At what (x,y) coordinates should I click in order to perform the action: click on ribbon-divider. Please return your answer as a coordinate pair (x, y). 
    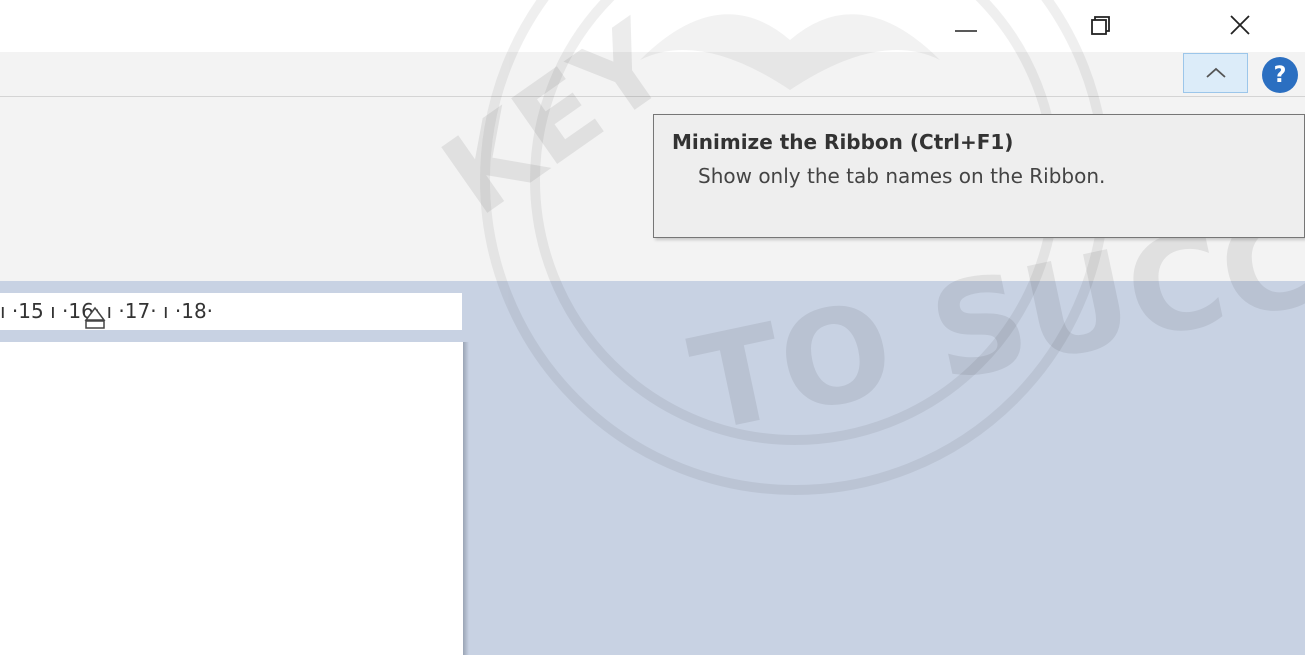
    Looking at the image, I should click on (652, 96).